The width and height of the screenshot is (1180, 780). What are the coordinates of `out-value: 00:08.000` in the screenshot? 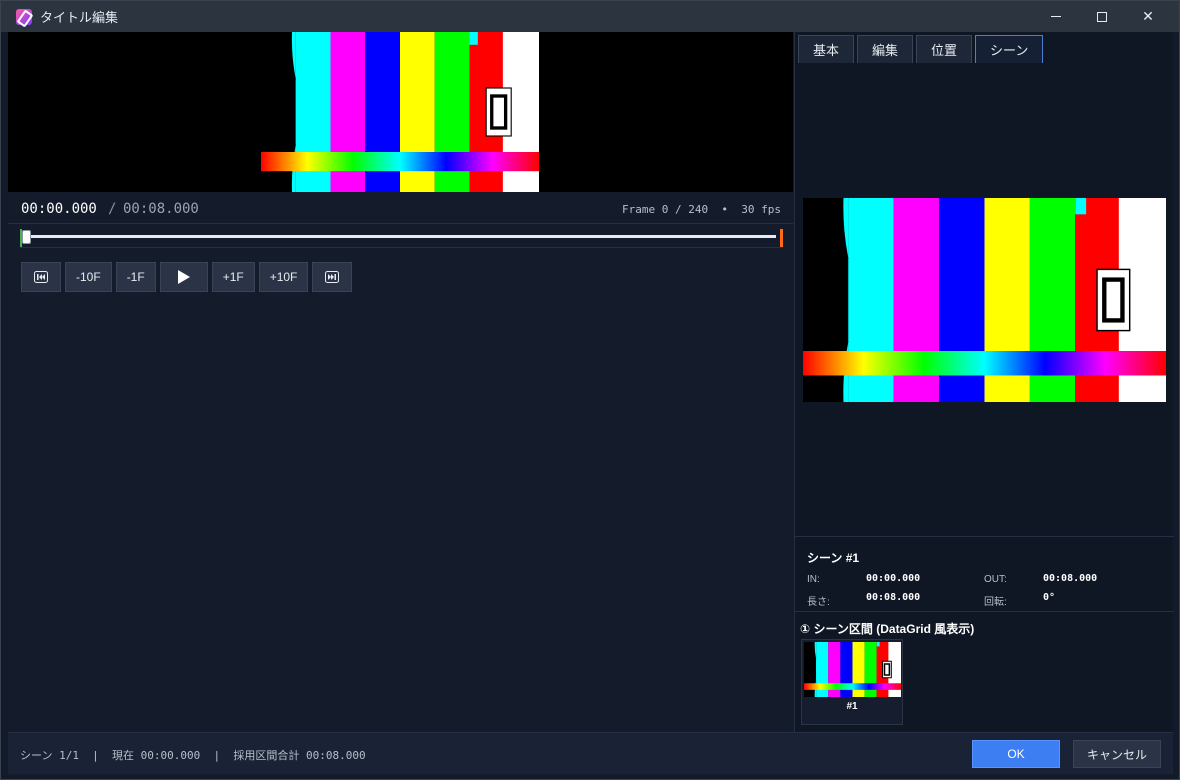 It's located at (1070, 578).